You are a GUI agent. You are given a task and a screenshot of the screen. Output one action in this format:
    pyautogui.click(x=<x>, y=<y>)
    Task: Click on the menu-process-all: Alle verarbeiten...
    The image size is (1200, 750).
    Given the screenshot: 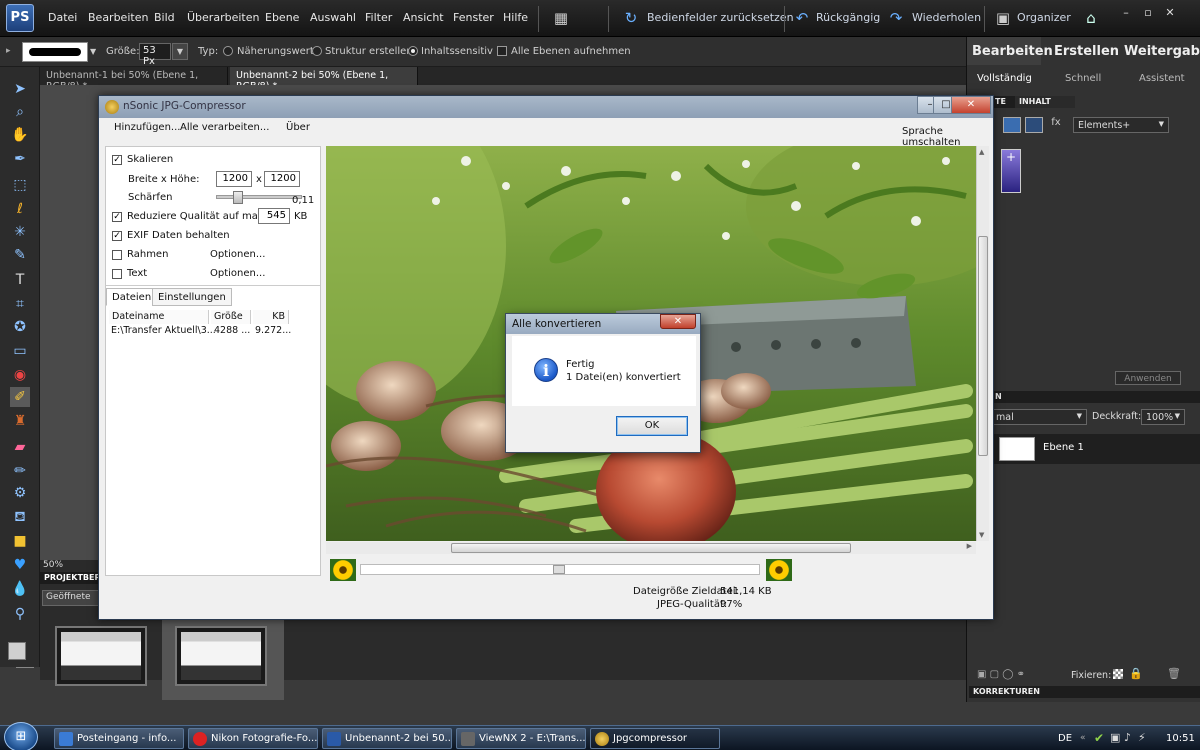 What is the action you would take?
    pyautogui.click(x=224, y=127)
    